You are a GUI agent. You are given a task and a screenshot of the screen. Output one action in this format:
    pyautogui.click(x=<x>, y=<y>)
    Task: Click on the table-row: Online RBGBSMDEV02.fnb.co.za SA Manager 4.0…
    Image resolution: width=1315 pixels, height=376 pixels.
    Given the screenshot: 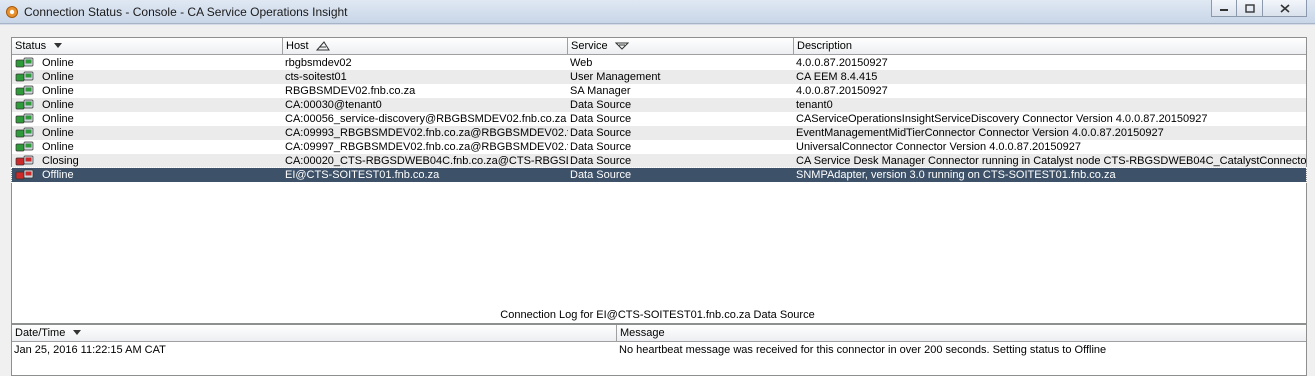 What is the action you would take?
    pyautogui.click(x=659, y=91)
    